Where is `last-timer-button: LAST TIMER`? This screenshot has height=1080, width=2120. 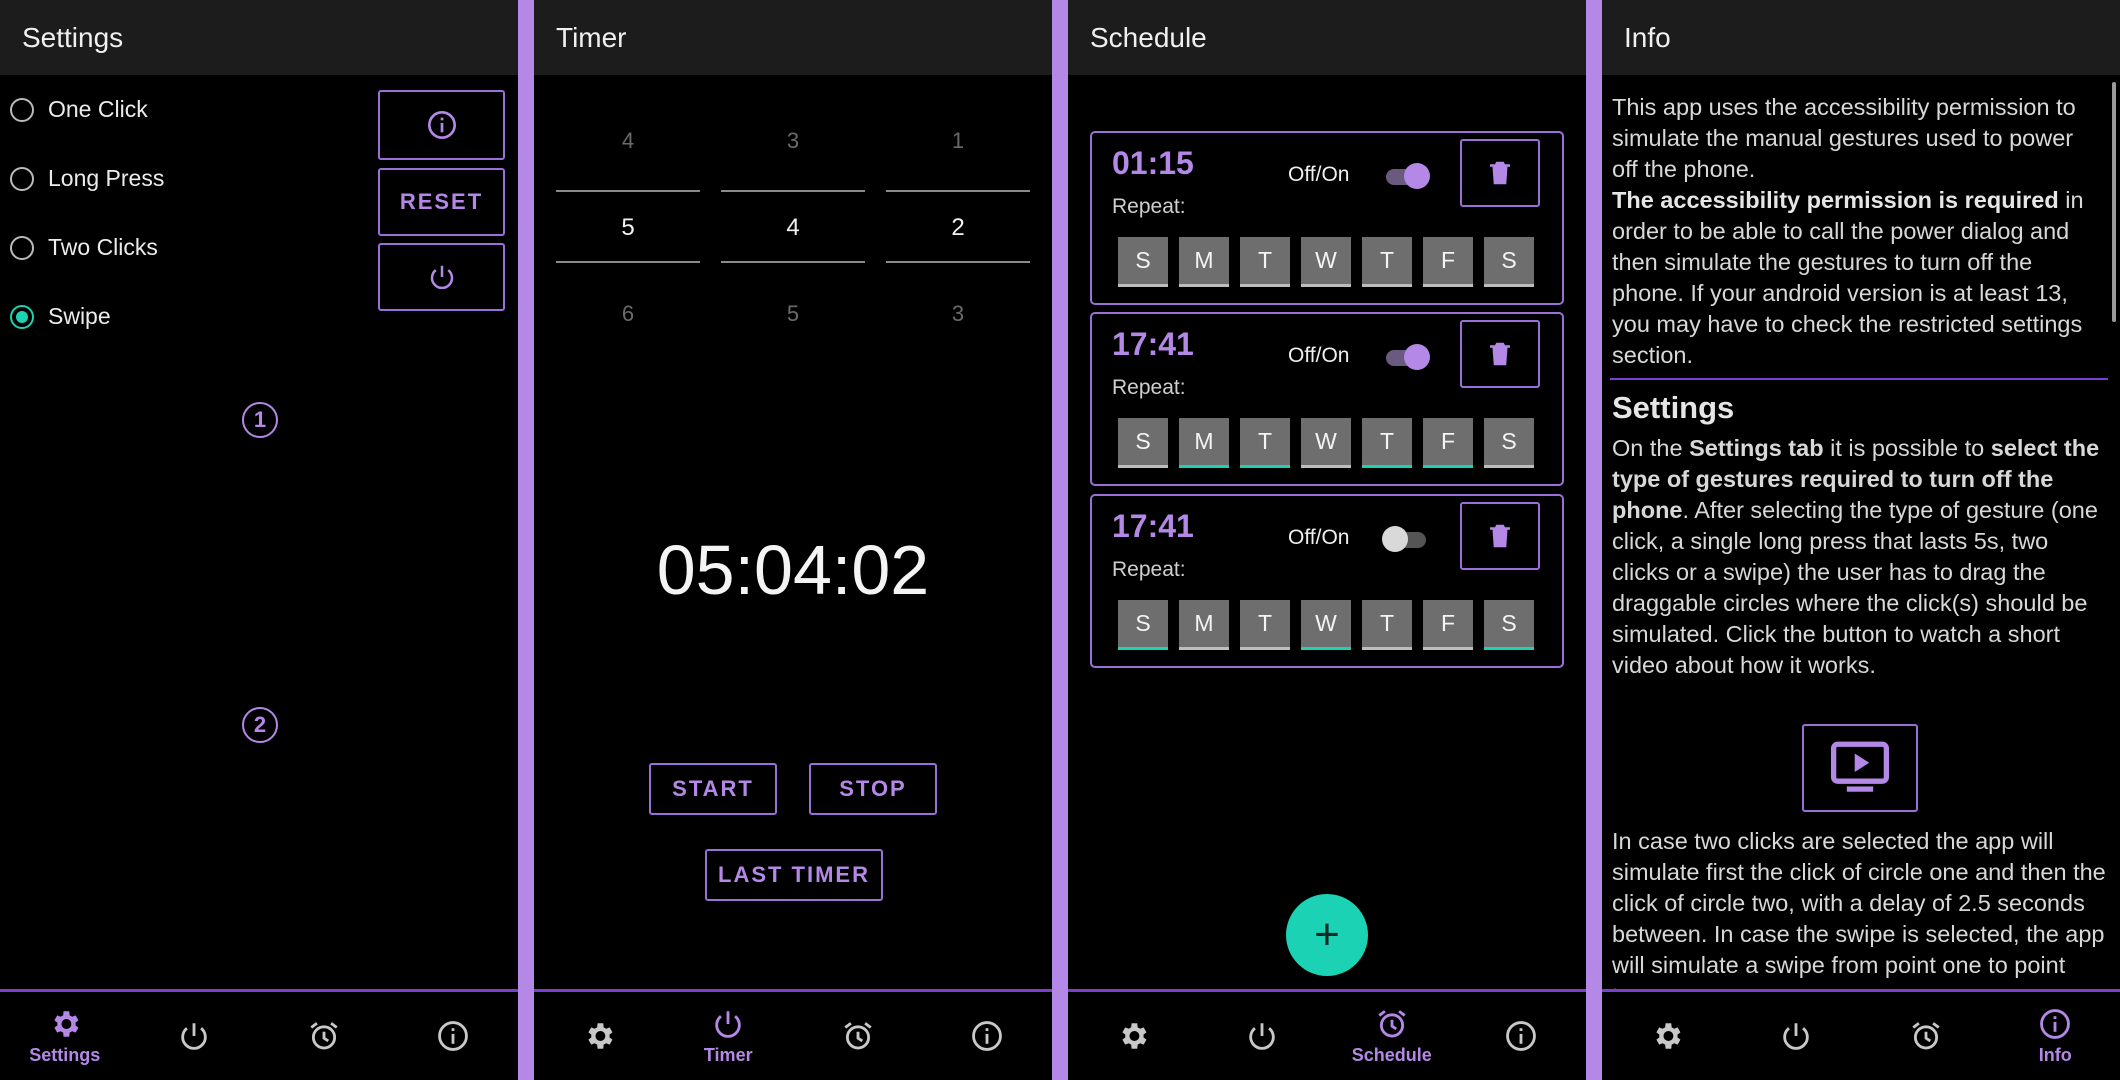 last-timer-button: LAST TIMER is located at coordinates (794, 875).